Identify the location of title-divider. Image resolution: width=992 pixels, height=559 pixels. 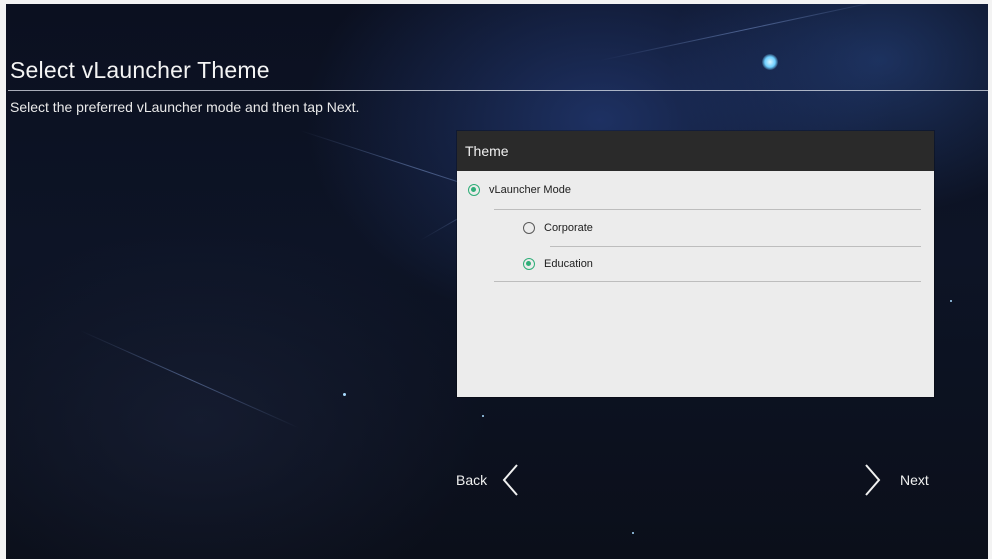
(498, 90).